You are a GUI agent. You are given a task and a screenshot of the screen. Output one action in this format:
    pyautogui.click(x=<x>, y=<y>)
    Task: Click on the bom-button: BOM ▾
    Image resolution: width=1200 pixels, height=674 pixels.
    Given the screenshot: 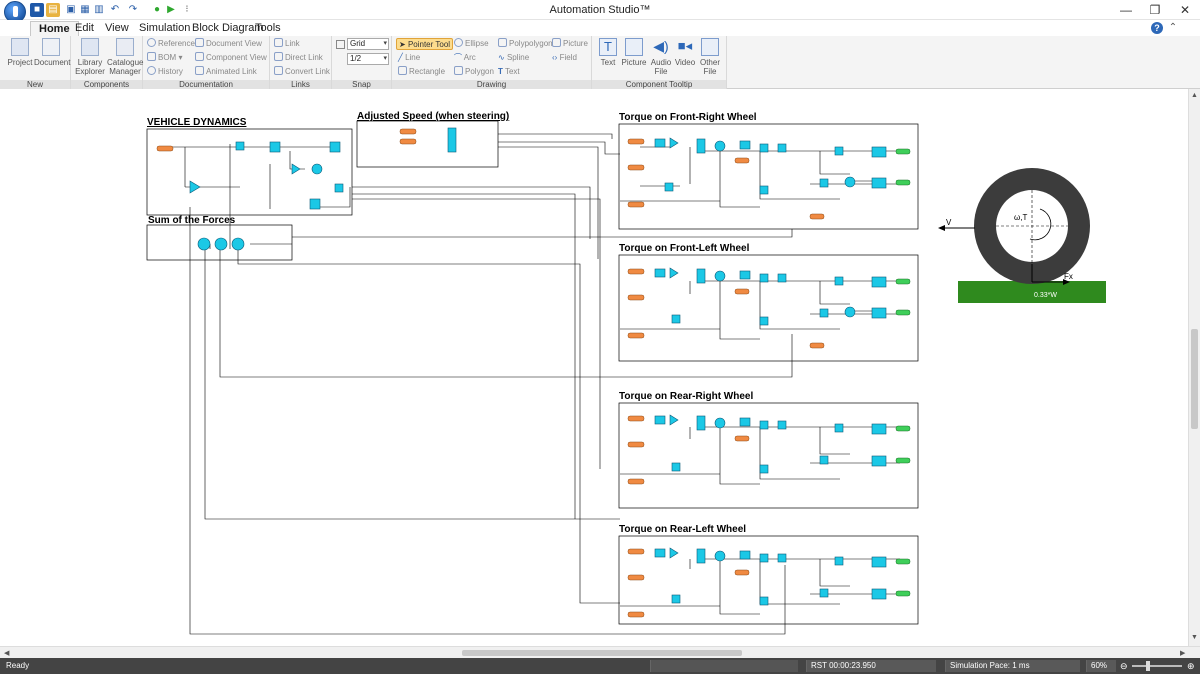 What is the action you would take?
    pyautogui.click(x=164, y=58)
    